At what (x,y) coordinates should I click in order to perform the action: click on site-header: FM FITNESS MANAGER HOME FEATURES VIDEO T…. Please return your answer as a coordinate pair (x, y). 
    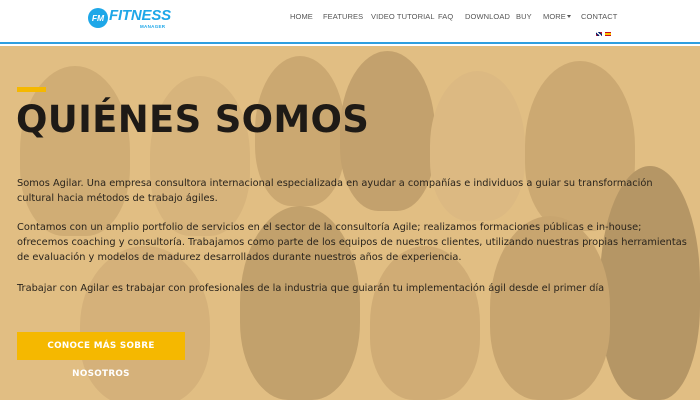
    Looking at the image, I should click on (350, 22).